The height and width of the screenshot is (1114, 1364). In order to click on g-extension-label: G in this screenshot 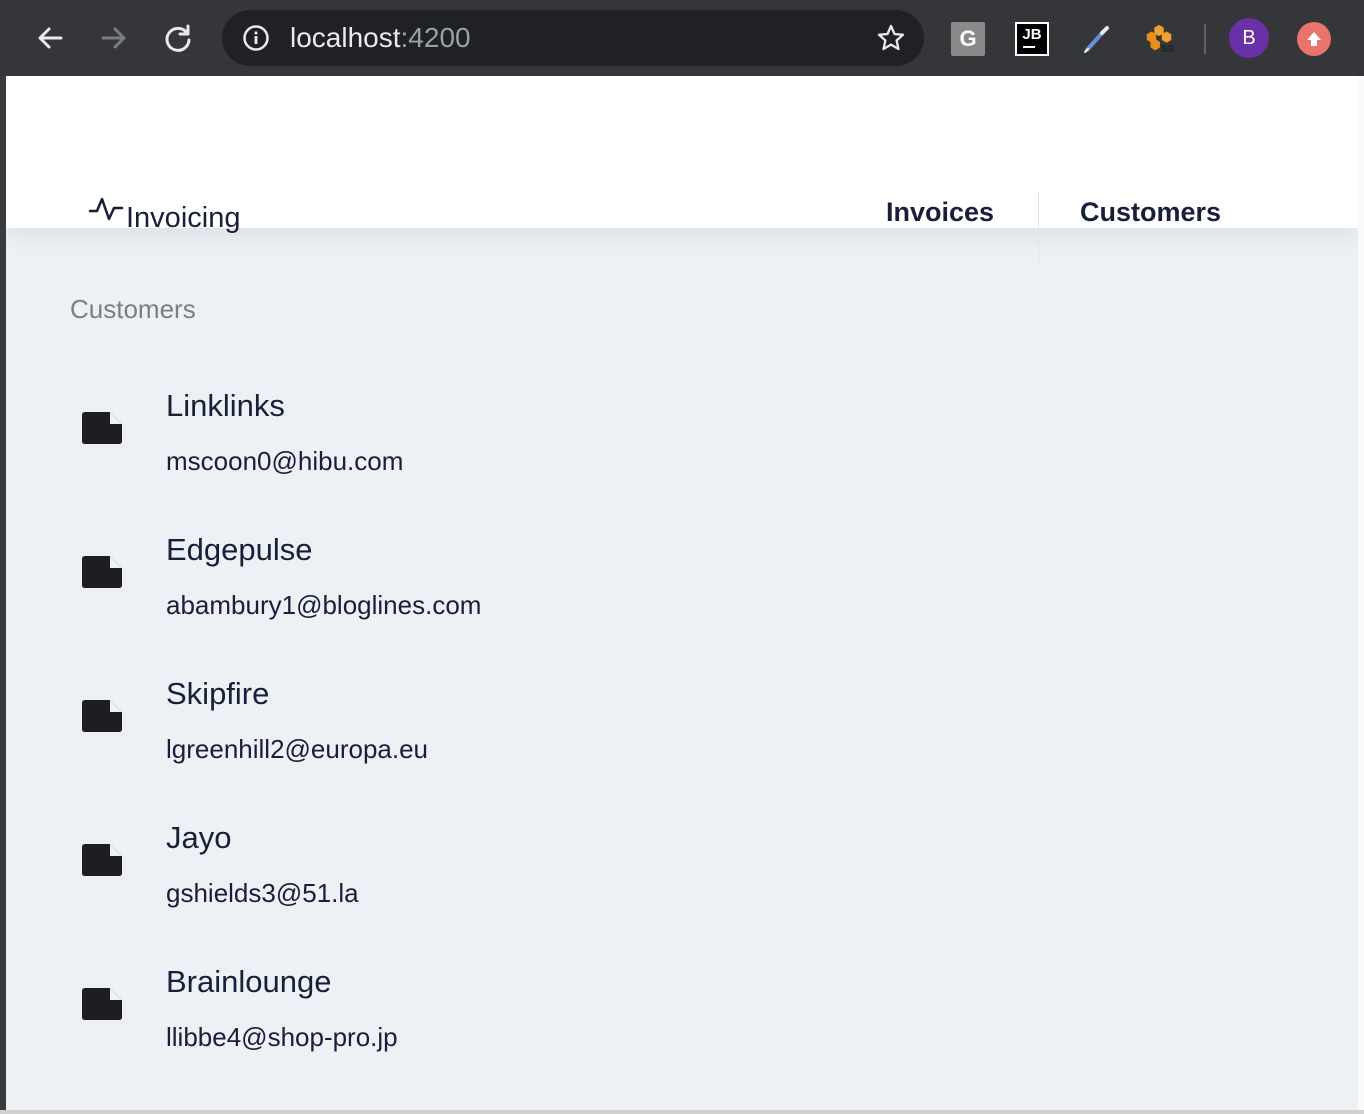, I will do `click(968, 38)`.